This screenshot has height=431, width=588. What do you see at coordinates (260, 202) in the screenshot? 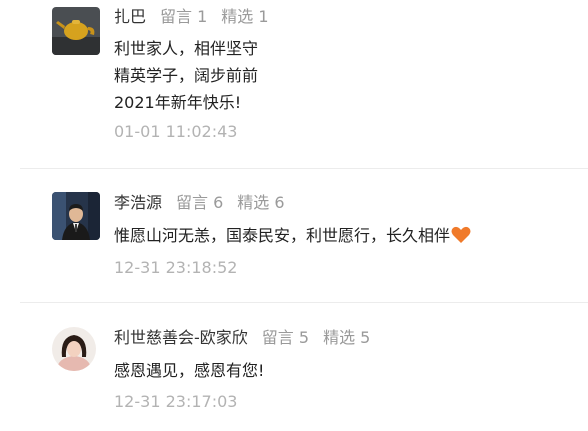
I see `pick-count: 精选 6` at bounding box center [260, 202].